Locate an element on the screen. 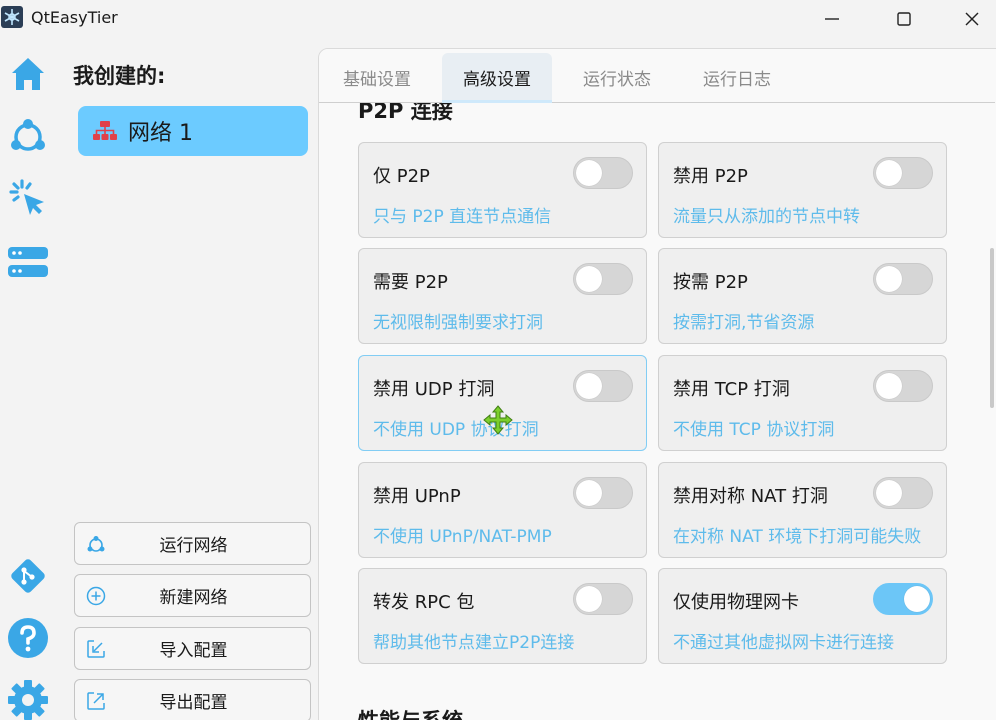  option-description: 不使用 UPnP/NAT-PMP is located at coordinates (462, 537).